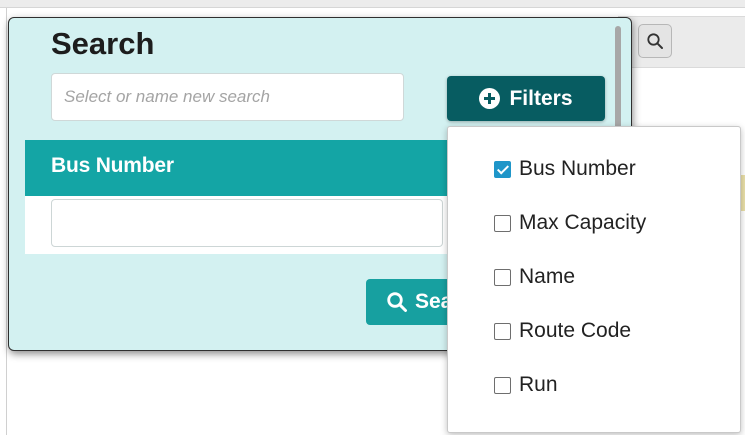 The image size is (745, 435). I want to click on search-name-input, so click(227, 97).